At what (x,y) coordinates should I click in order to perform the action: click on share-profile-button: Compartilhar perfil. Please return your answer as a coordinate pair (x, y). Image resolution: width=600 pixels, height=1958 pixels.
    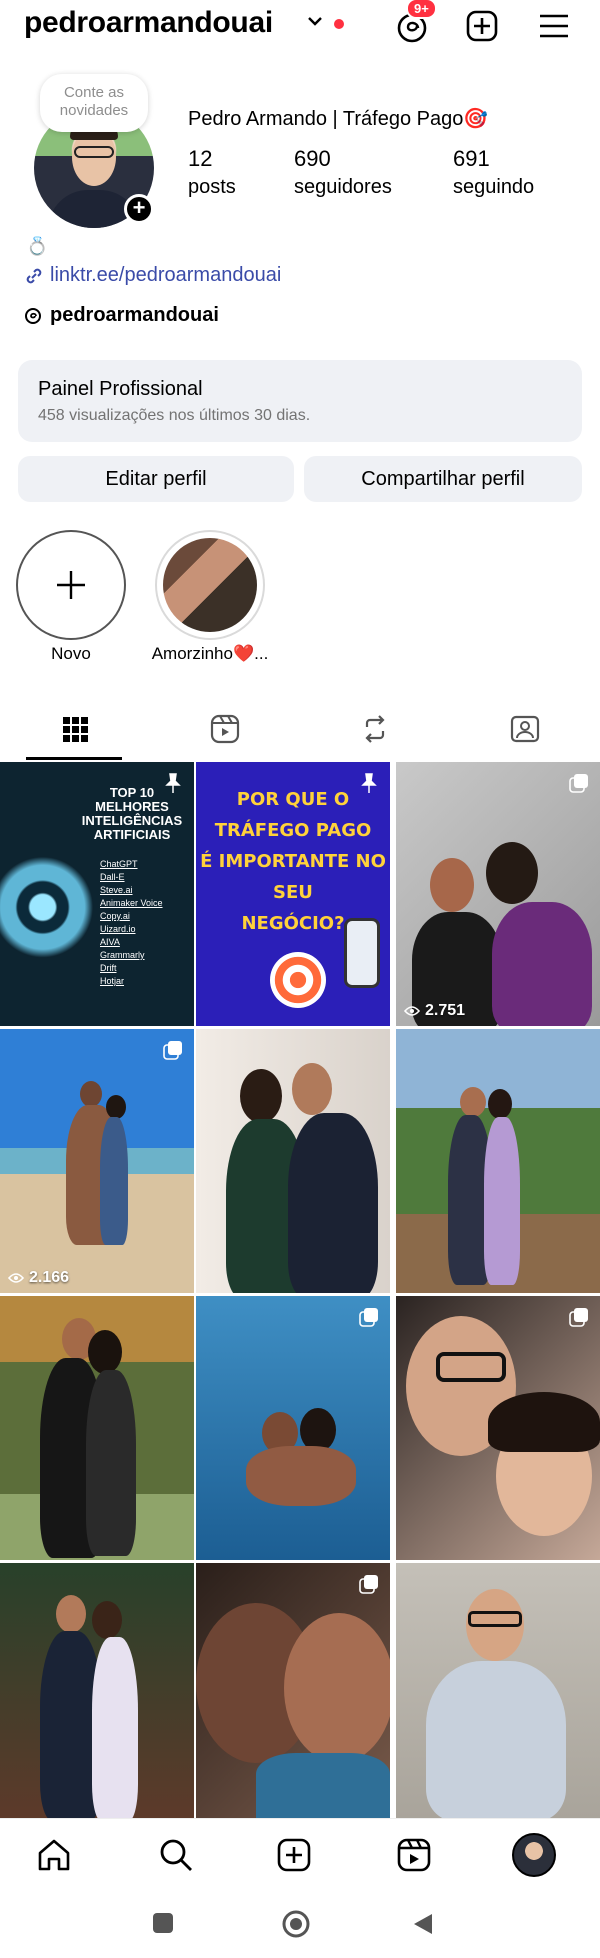
    Looking at the image, I should click on (443, 479).